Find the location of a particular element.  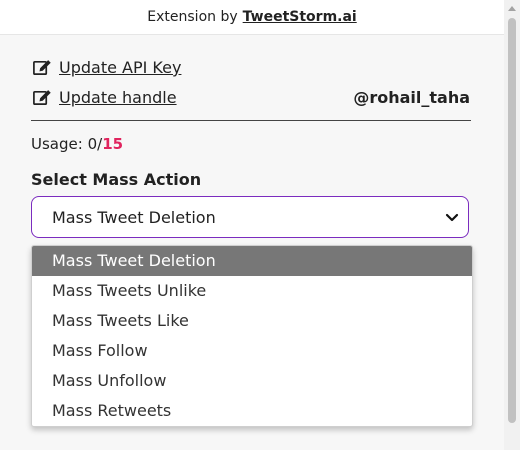

user-handle: @rohail_taha is located at coordinates (411, 97).